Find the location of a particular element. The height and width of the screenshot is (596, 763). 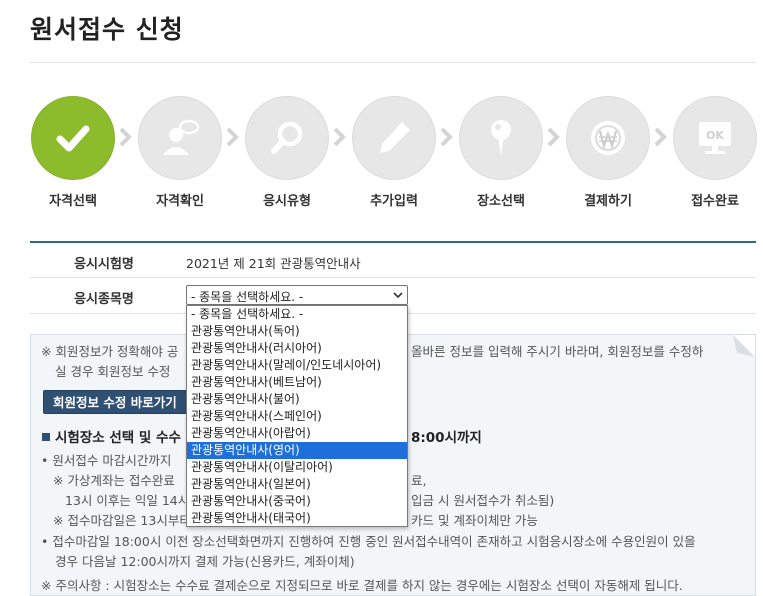

step-exam-type: 응시유형 is located at coordinates (287, 152).